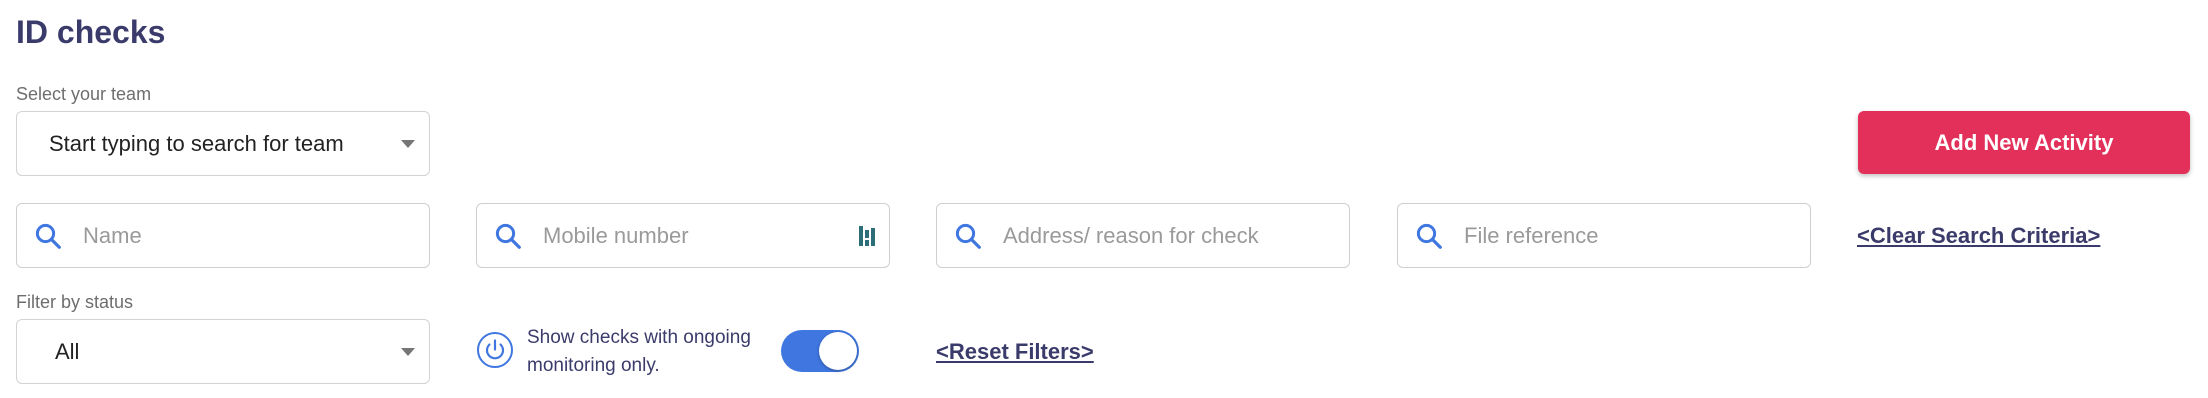 The width and height of the screenshot is (2208, 398). I want to click on status-filter-value: All, so click(67, 351).